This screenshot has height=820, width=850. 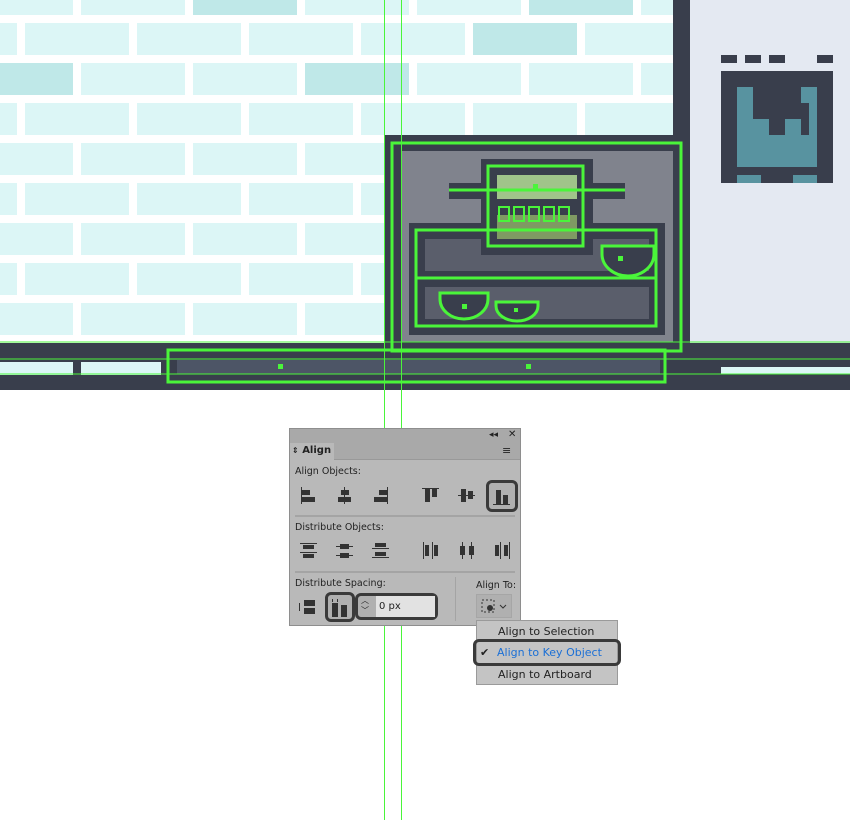 I want to click on vertical-distribute-top-icon, so click(x=309, y=551).